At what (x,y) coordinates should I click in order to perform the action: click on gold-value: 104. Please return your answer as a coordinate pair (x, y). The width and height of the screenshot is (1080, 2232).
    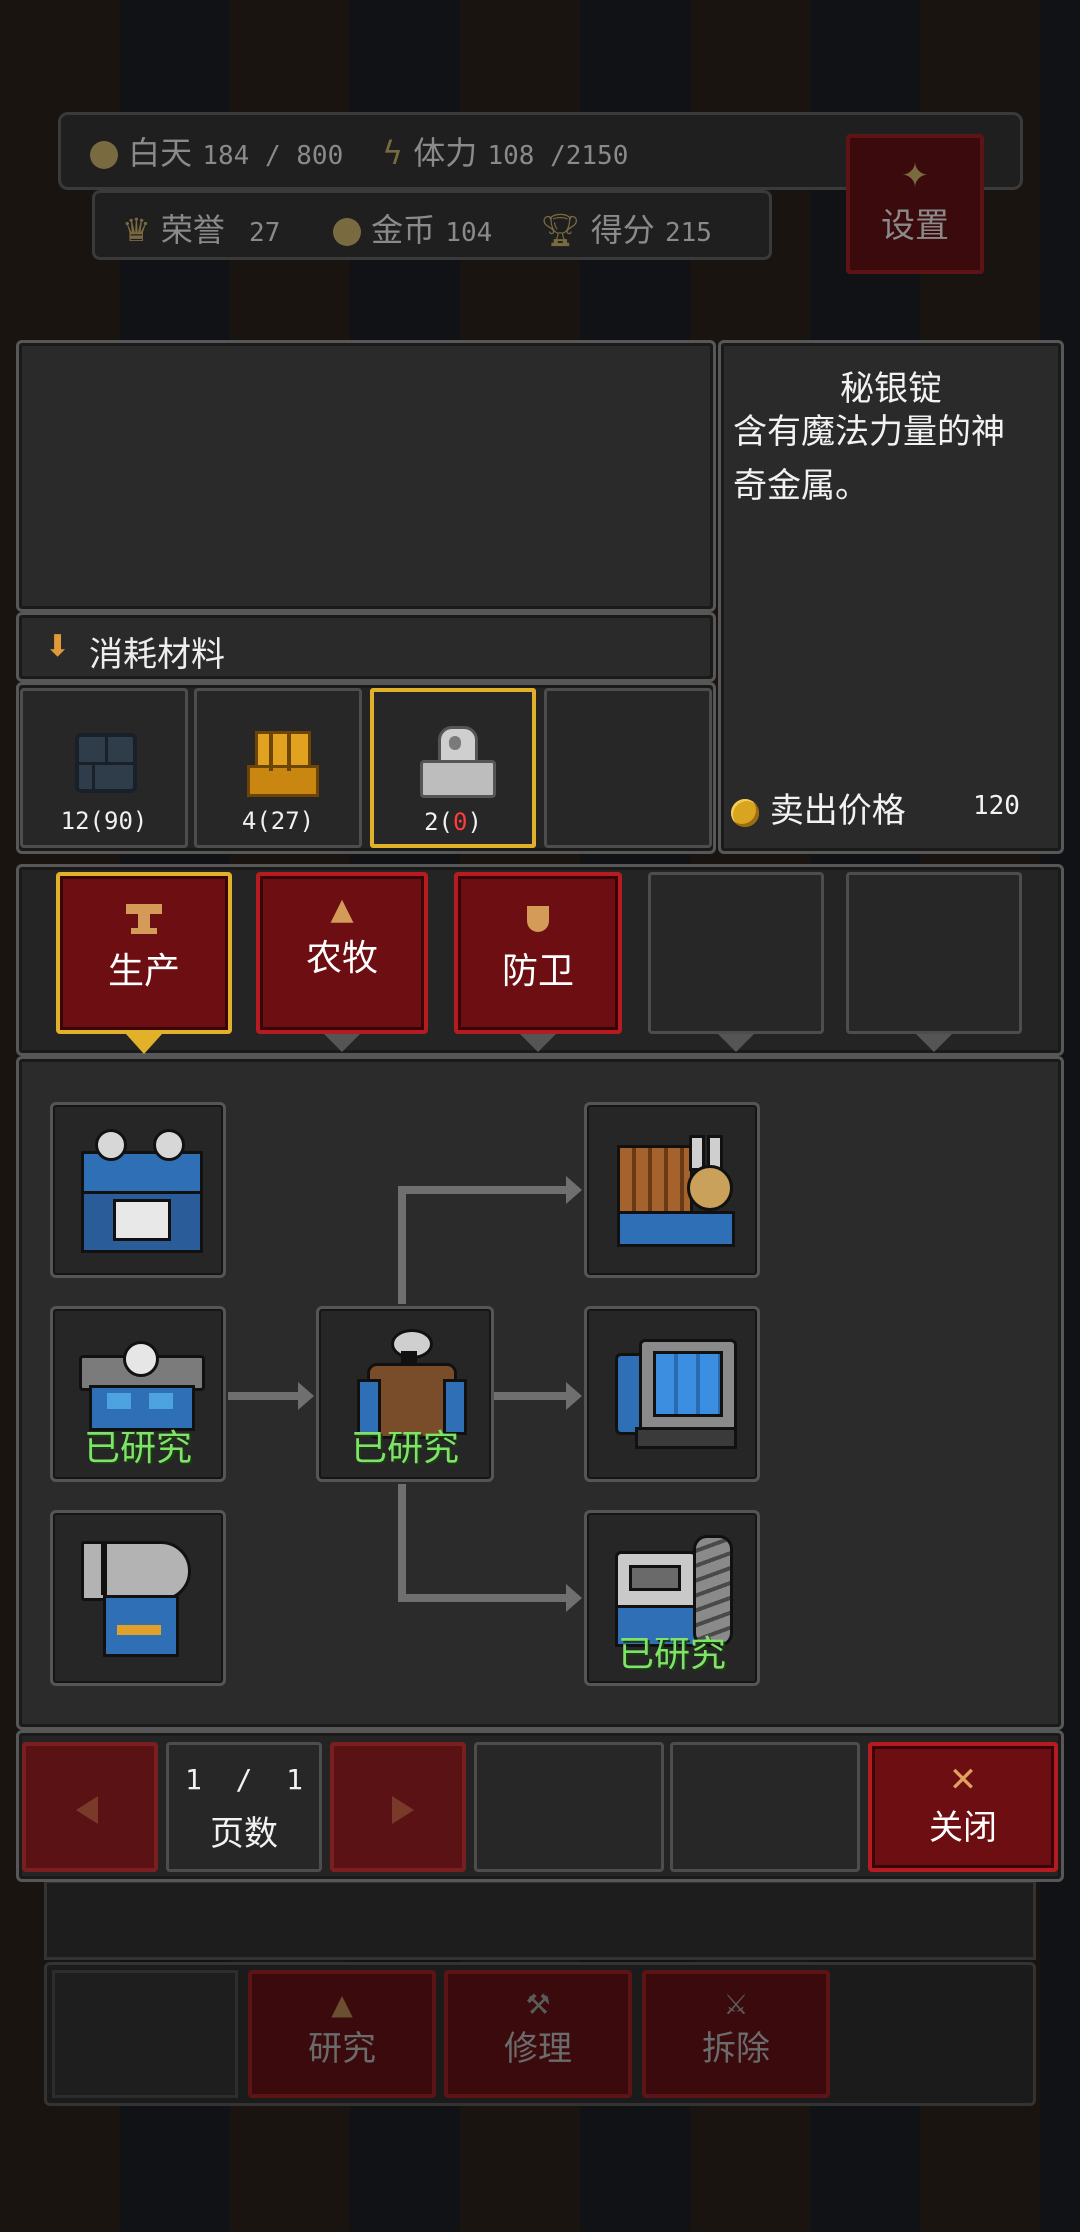
    Looking at the image, I should click on (469, 233).